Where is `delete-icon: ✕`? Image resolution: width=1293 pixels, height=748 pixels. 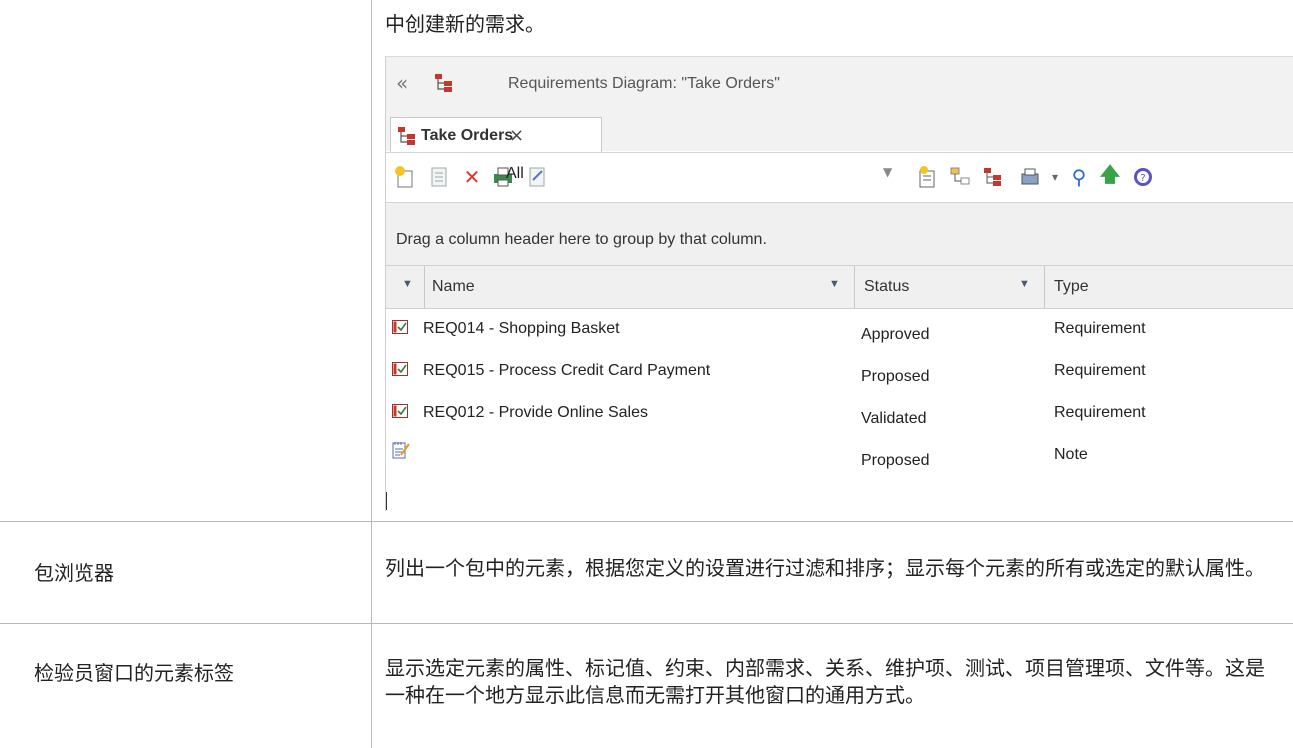 delete-icon: ✕ is located at coordinates (472, 177).